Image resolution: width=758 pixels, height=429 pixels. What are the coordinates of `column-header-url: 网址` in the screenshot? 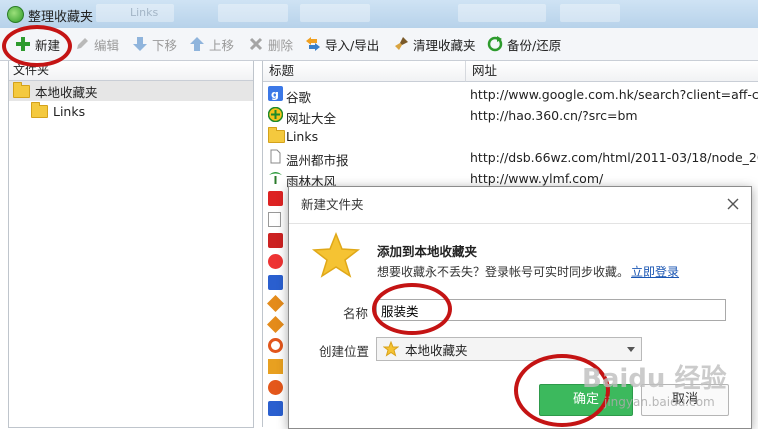 It's located at (612, 71).